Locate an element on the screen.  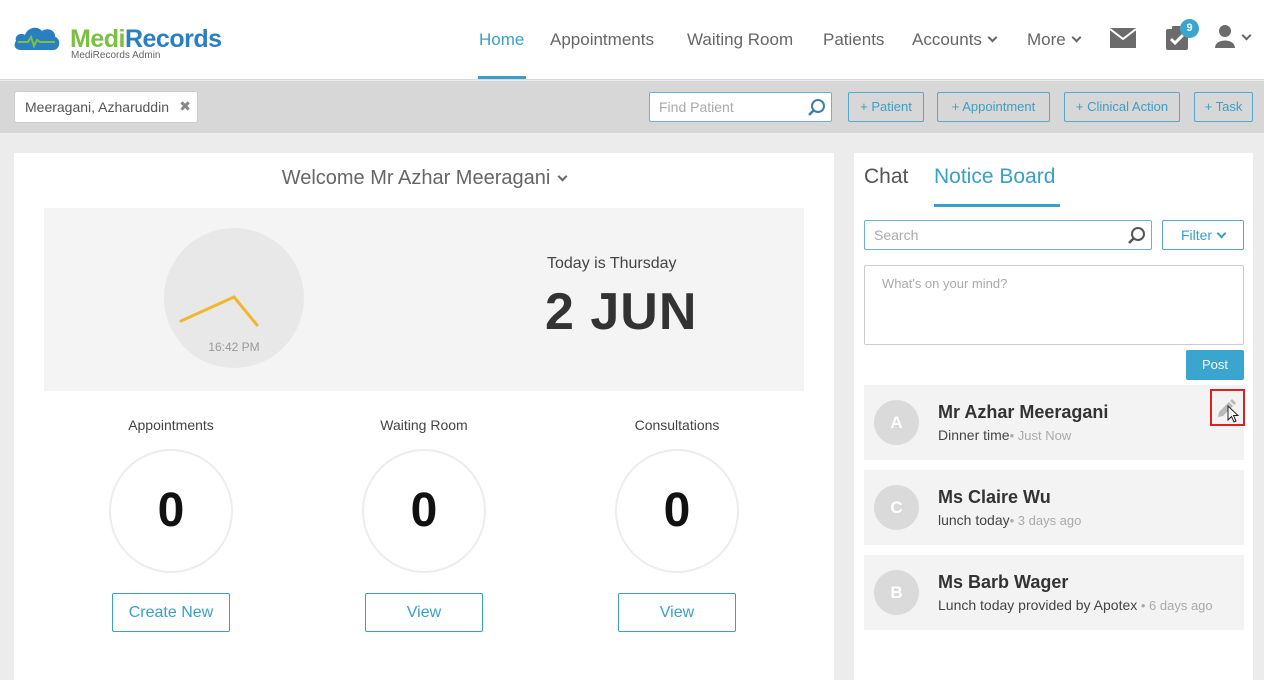
nav-appointments: Appointments is located at coordinates (602, 40).